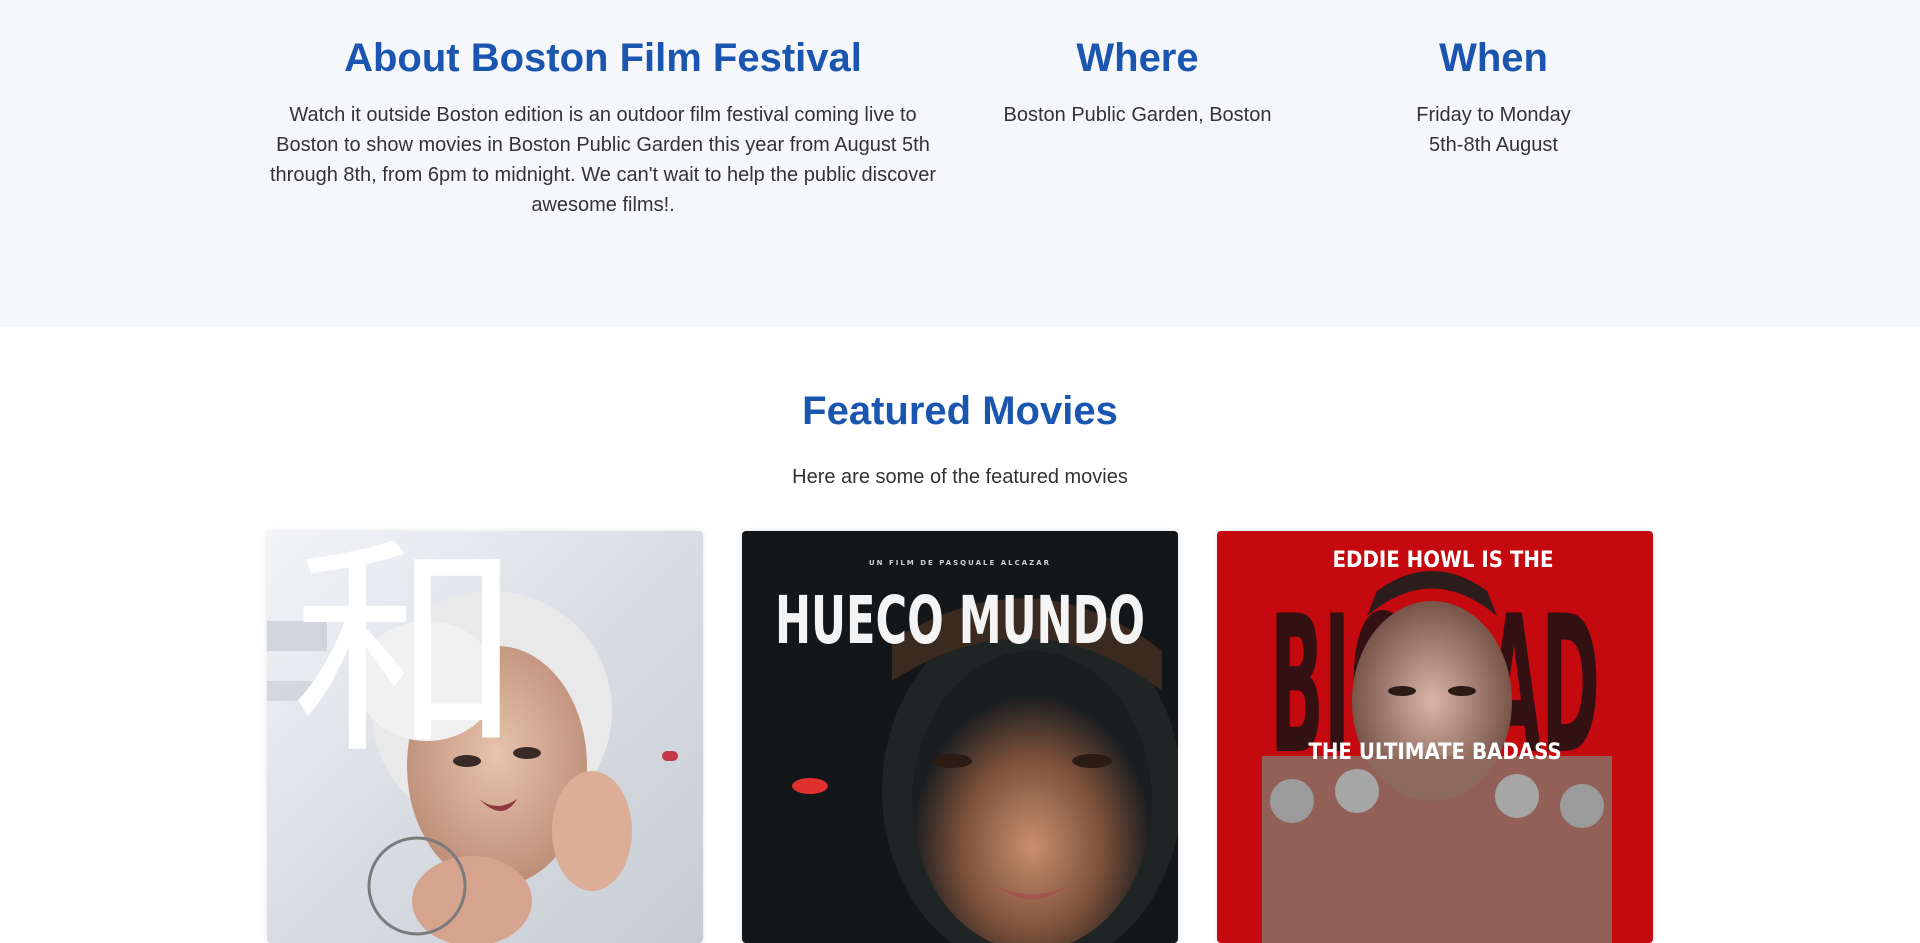 The image size is (1920, 943). I want to click on when-column: When Friday to Monday 5th-8th August, so click(1493, 80).